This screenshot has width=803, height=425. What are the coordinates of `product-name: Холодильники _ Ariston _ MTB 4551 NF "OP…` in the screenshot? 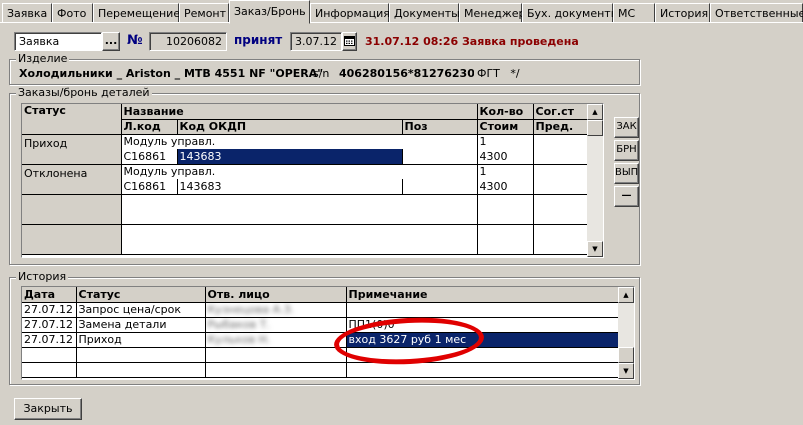 It's located at (171, 73).